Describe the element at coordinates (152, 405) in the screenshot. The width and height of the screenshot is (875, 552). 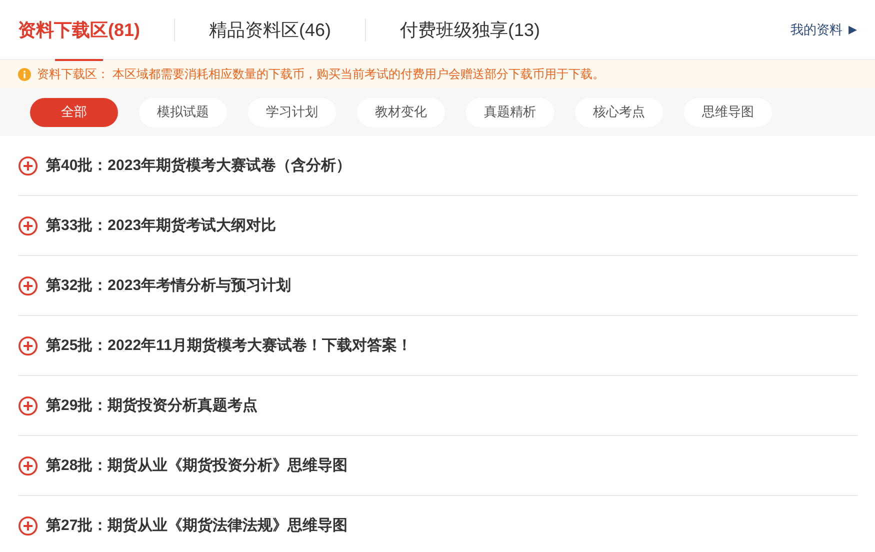
I see `item-title: 第29批：期货投资分析真题考点` at that location.